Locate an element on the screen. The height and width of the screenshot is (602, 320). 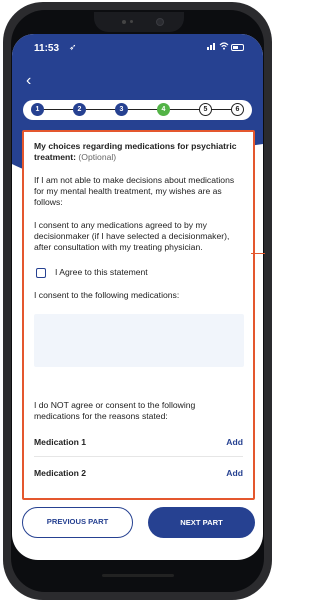
speaker-dot is located at coordinates (124, 22).